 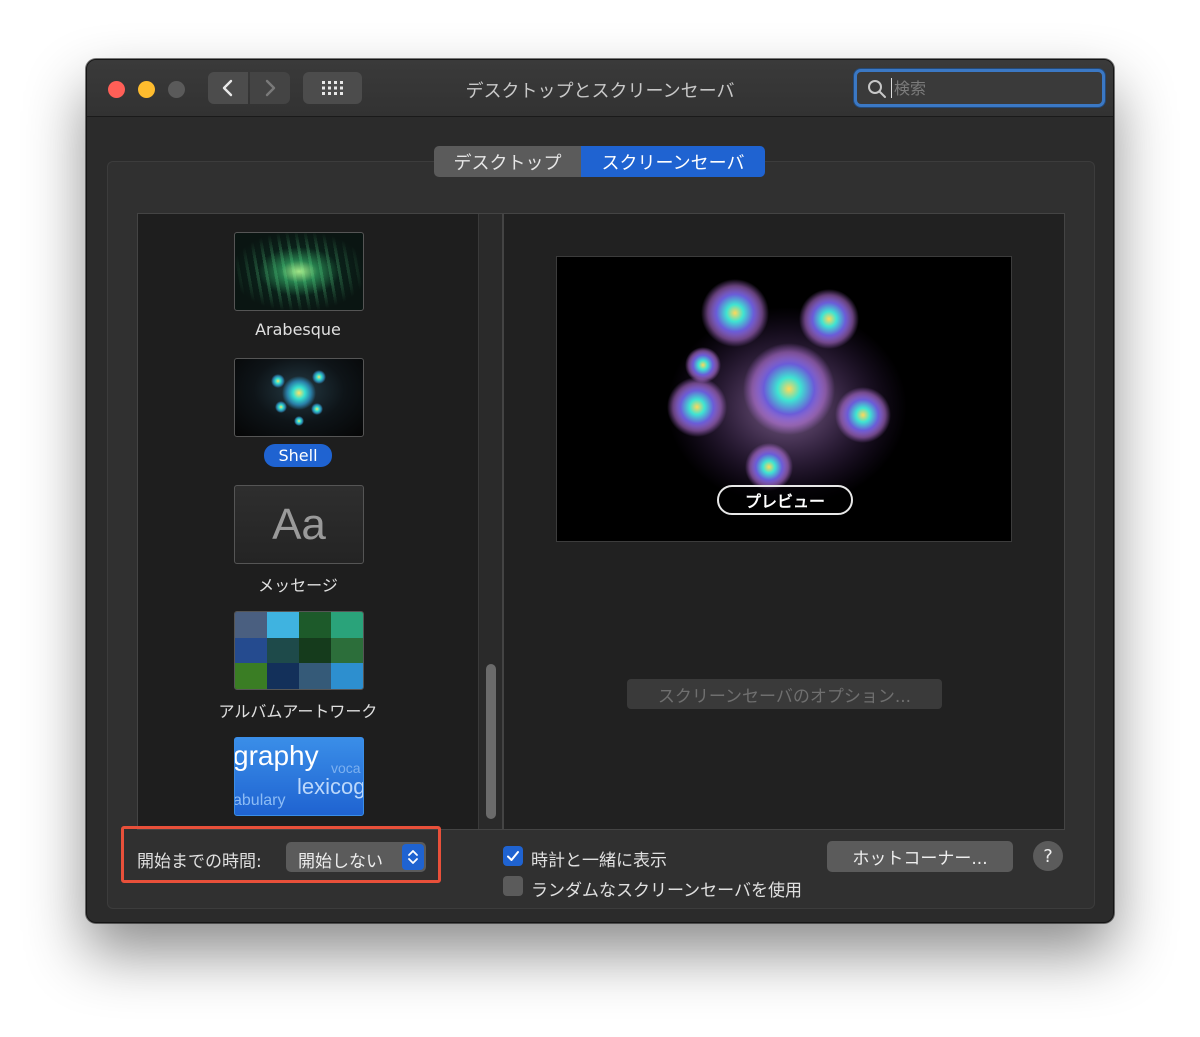 What do you see at coordinates (991, 88) in the screenshot?
I see `search-input` at bounding box center [991, 88].